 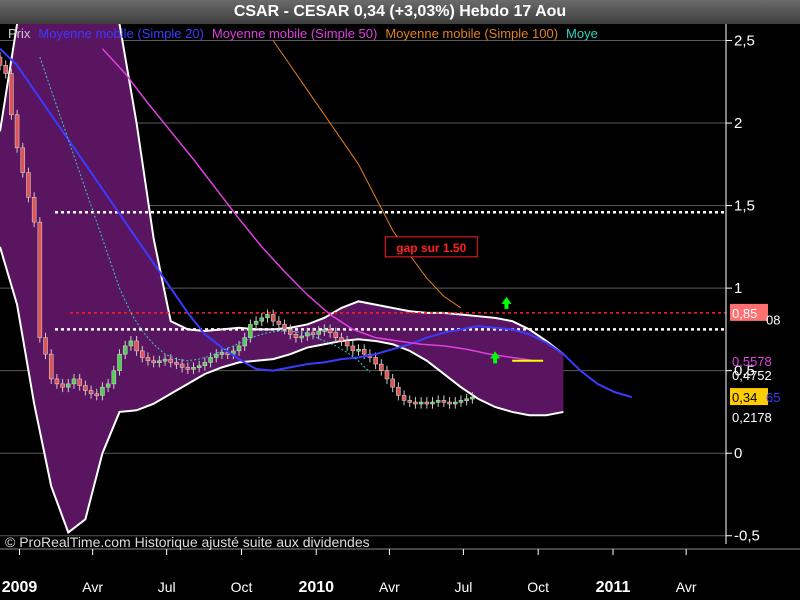 What do you see at coordinates (752, 417) in the screenshot?
I see `price-tag-label: 0,2178` at bounding box center [752, 417].